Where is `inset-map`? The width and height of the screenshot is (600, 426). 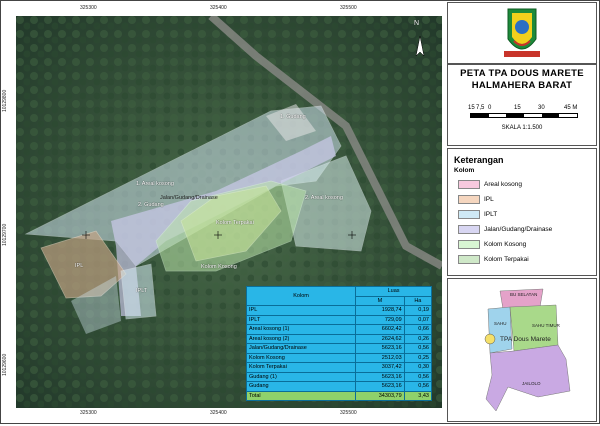
inset-map is located at coordinates (522, 350).